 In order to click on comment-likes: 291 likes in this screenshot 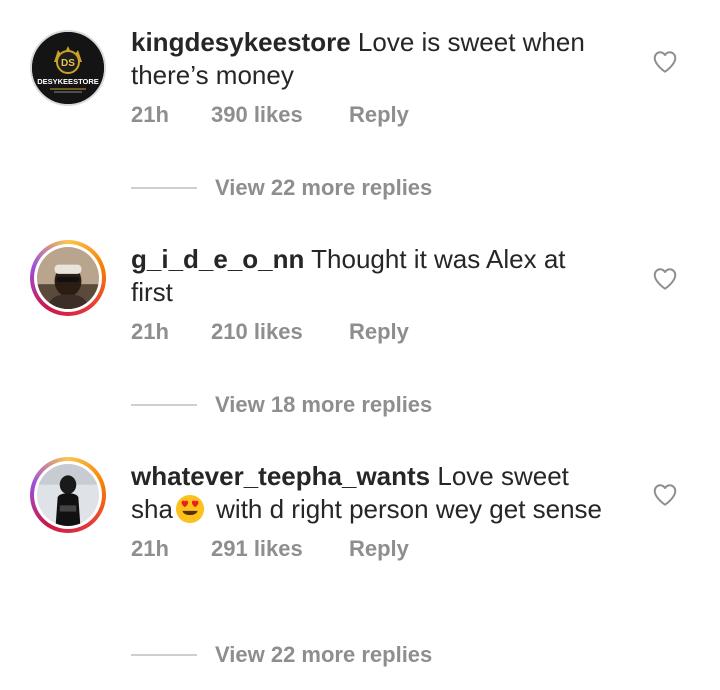, I will do `click(280, 549)`.